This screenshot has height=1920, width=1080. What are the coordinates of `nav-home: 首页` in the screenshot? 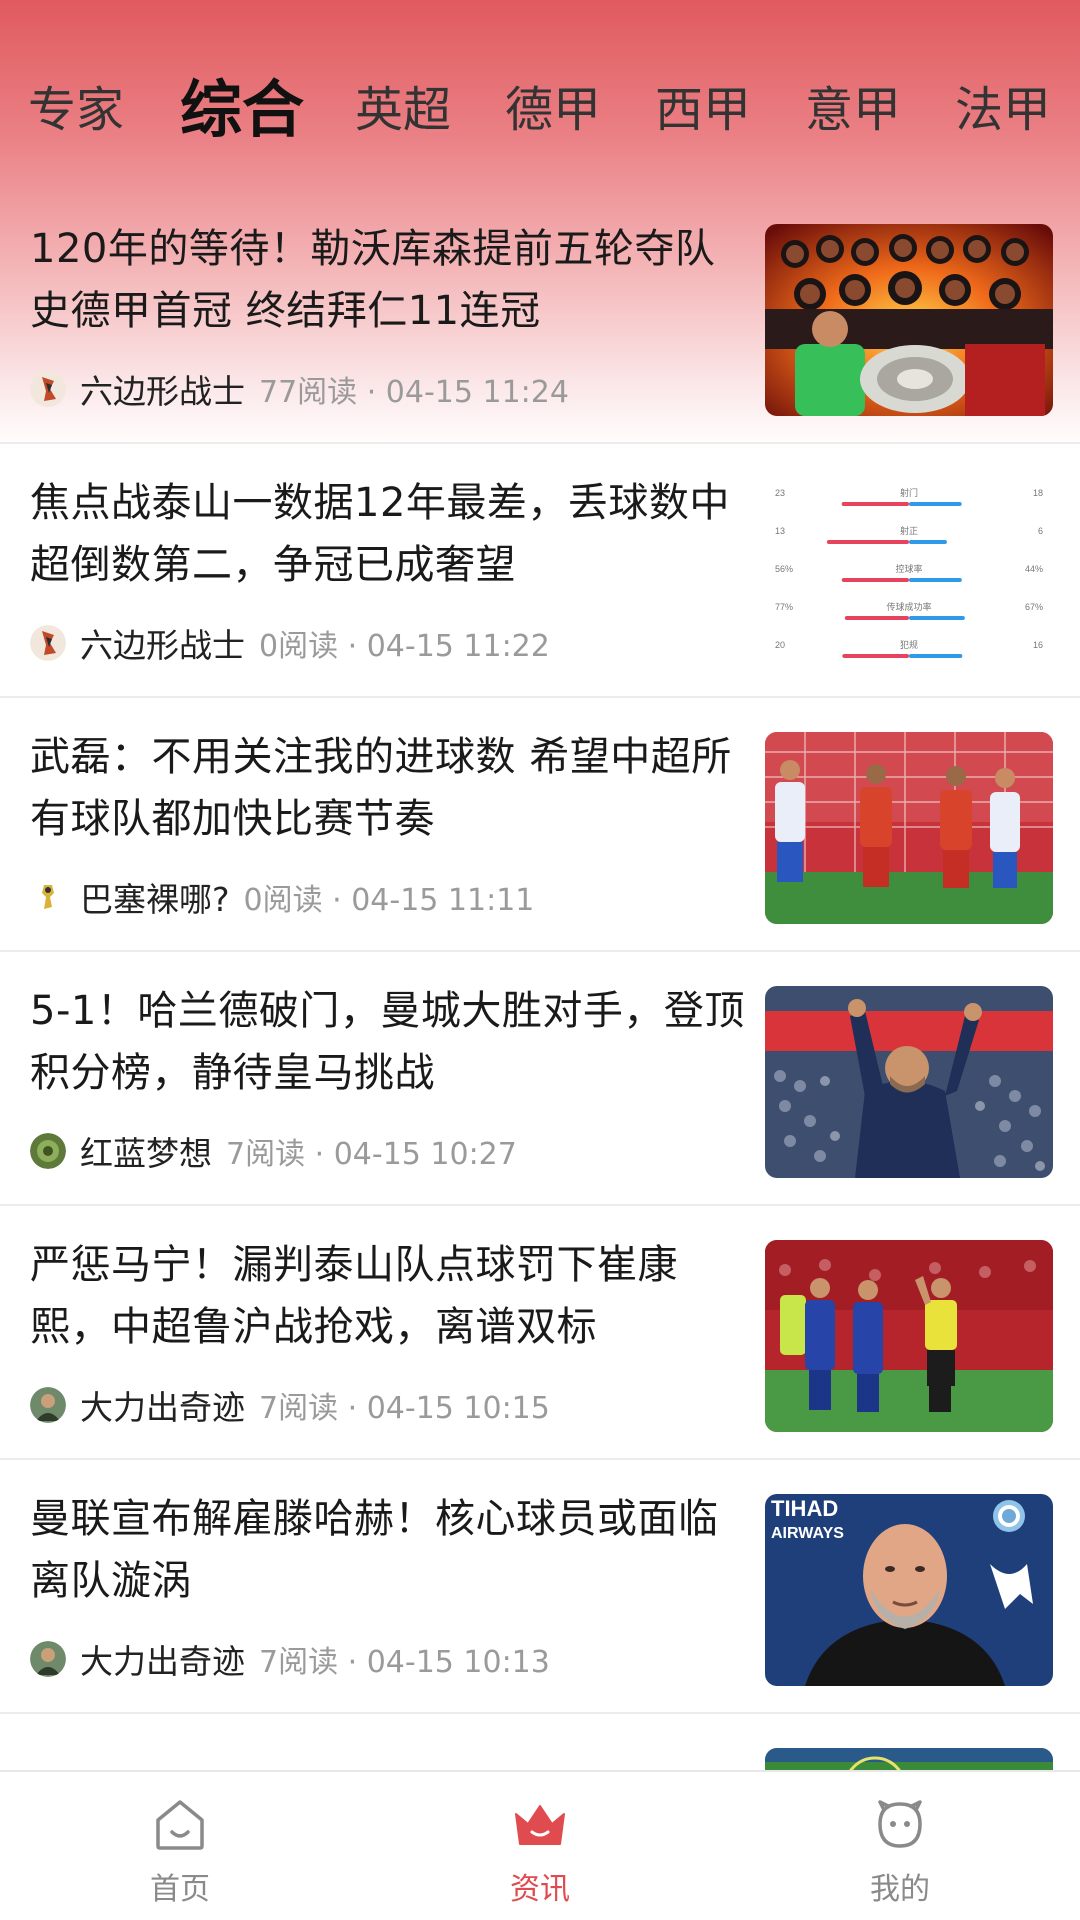 It's located at (180, 1846).